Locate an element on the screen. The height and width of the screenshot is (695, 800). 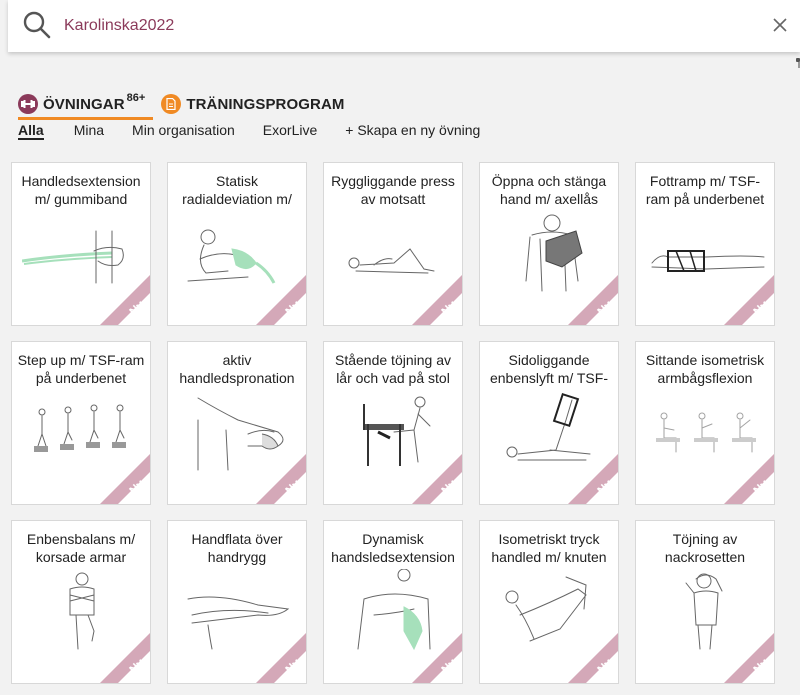
exercise-title: aktiv handledspronation is located at coordinates (237, 369).